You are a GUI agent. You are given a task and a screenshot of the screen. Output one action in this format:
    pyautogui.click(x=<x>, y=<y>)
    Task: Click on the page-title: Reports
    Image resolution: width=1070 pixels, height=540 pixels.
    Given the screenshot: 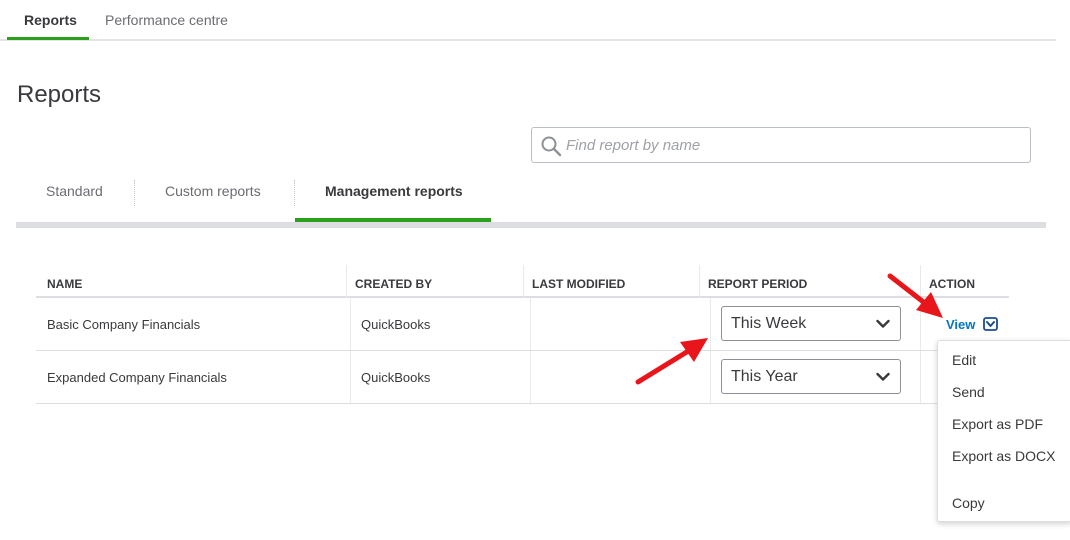 What is the action you would take?
    pyautogui.click(x=59, y=94)
    